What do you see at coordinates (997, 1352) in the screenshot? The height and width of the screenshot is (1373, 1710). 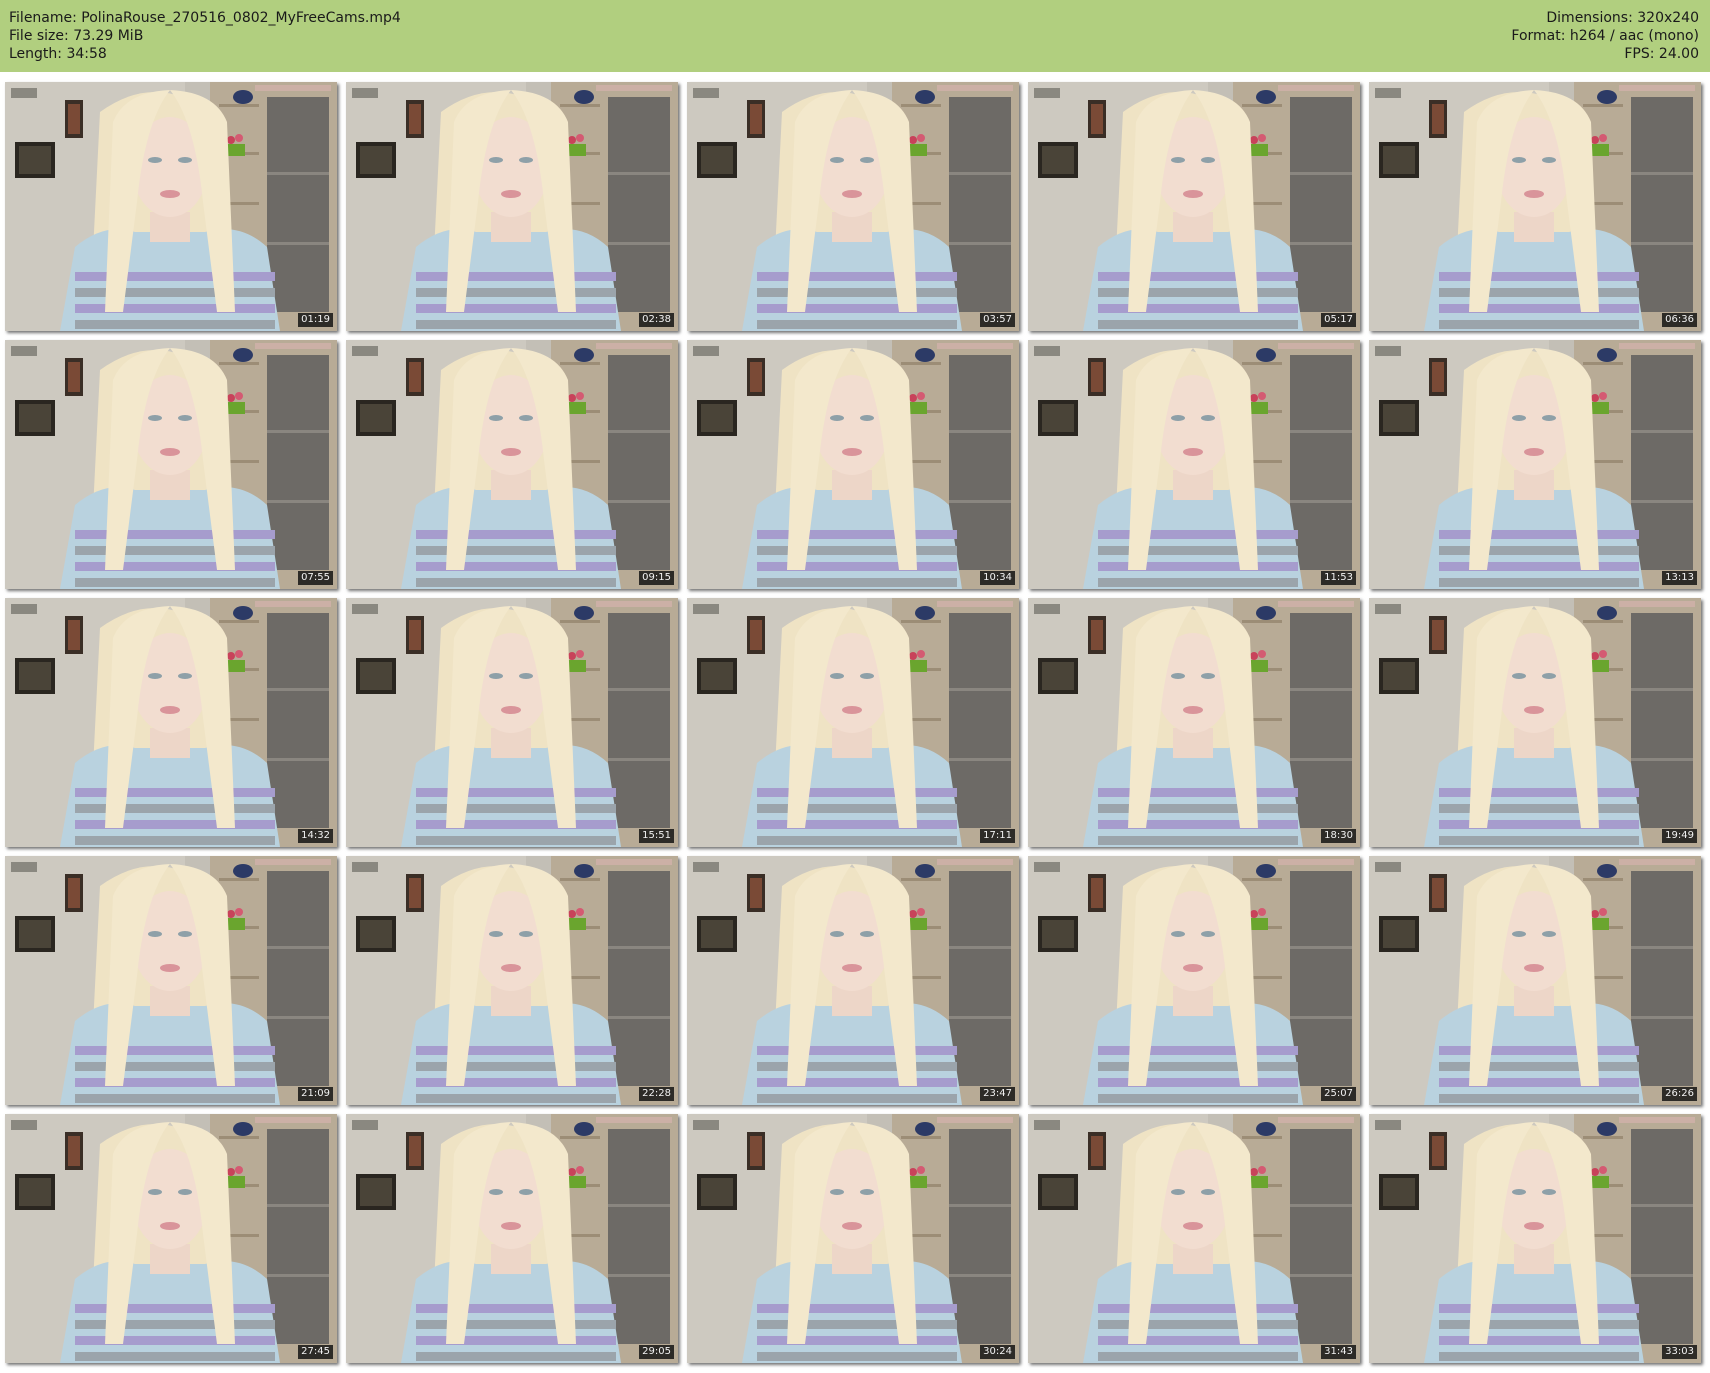 I see `thumbnail-timestamp: 30:24` at bounding box center [997, 1352].